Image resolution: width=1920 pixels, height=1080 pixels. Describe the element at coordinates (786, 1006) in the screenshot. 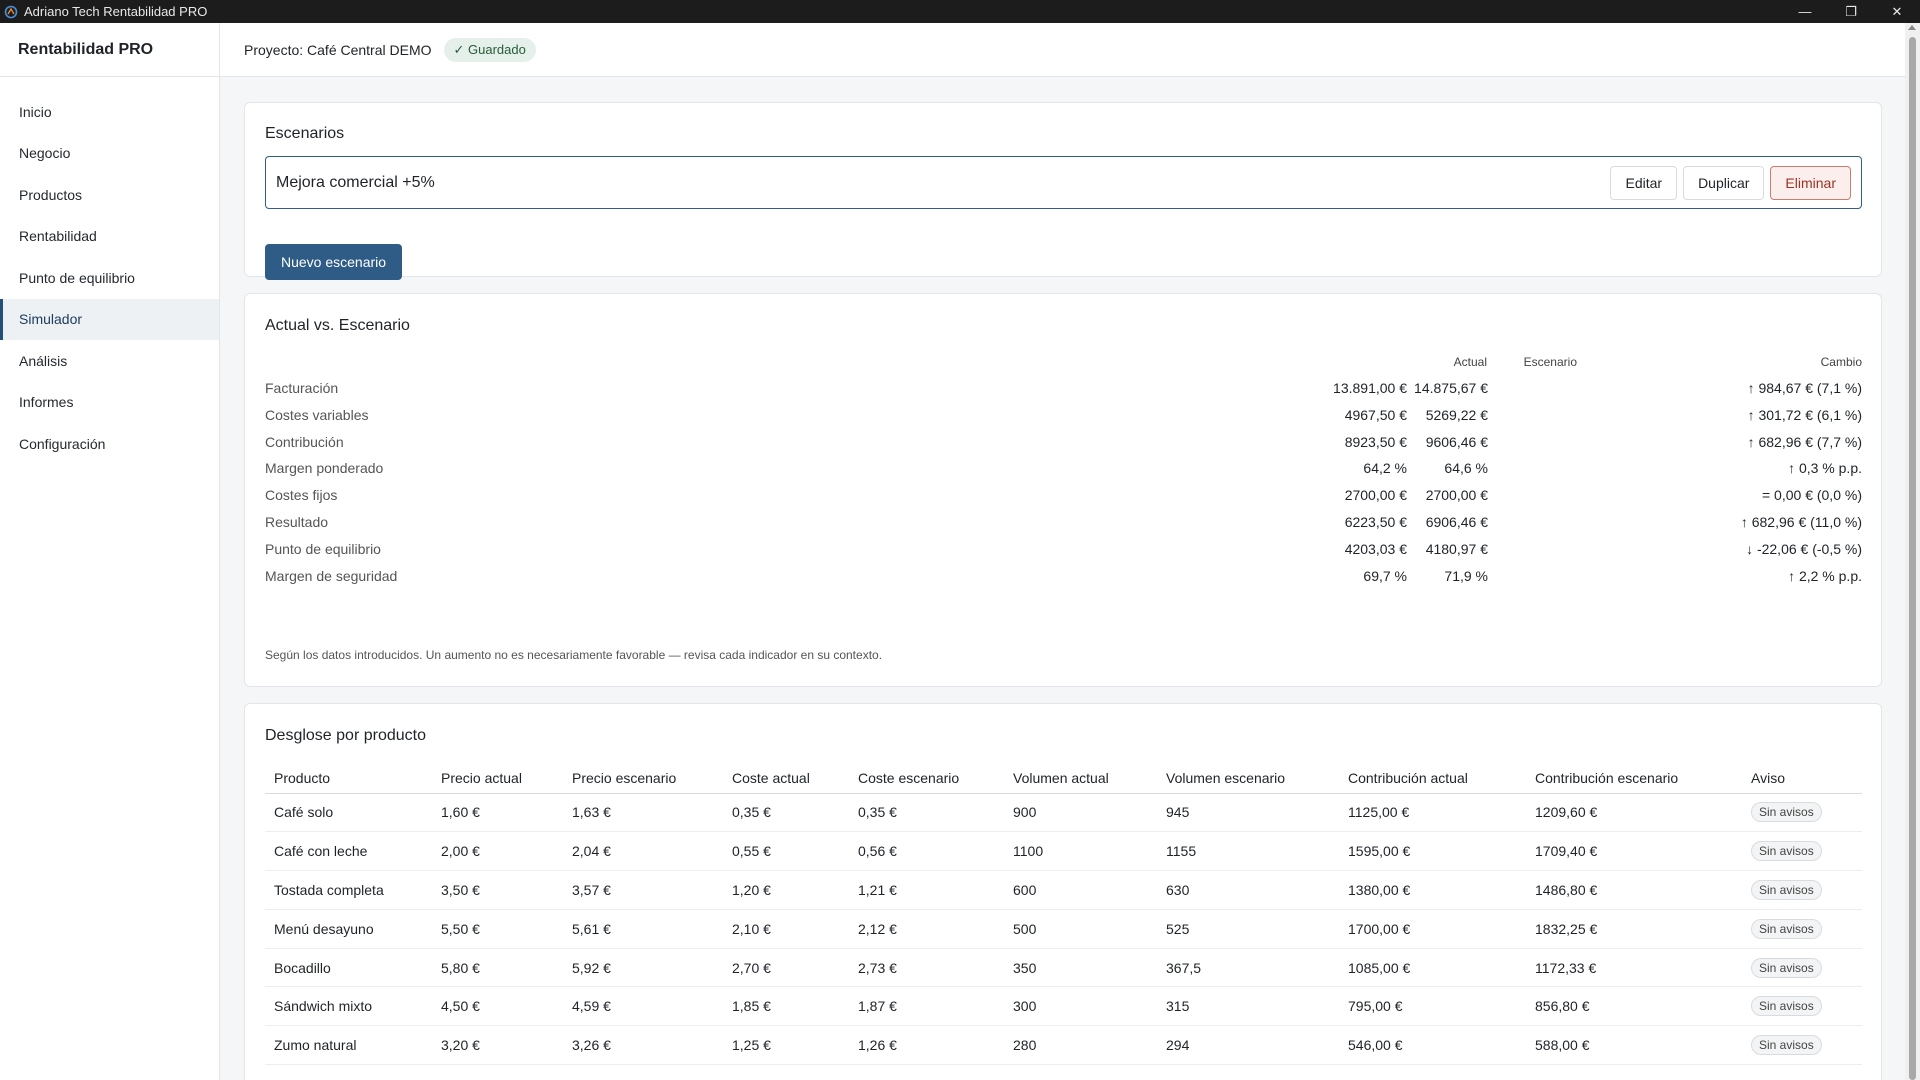

I see `table-cell: 1,85 €` at that location.